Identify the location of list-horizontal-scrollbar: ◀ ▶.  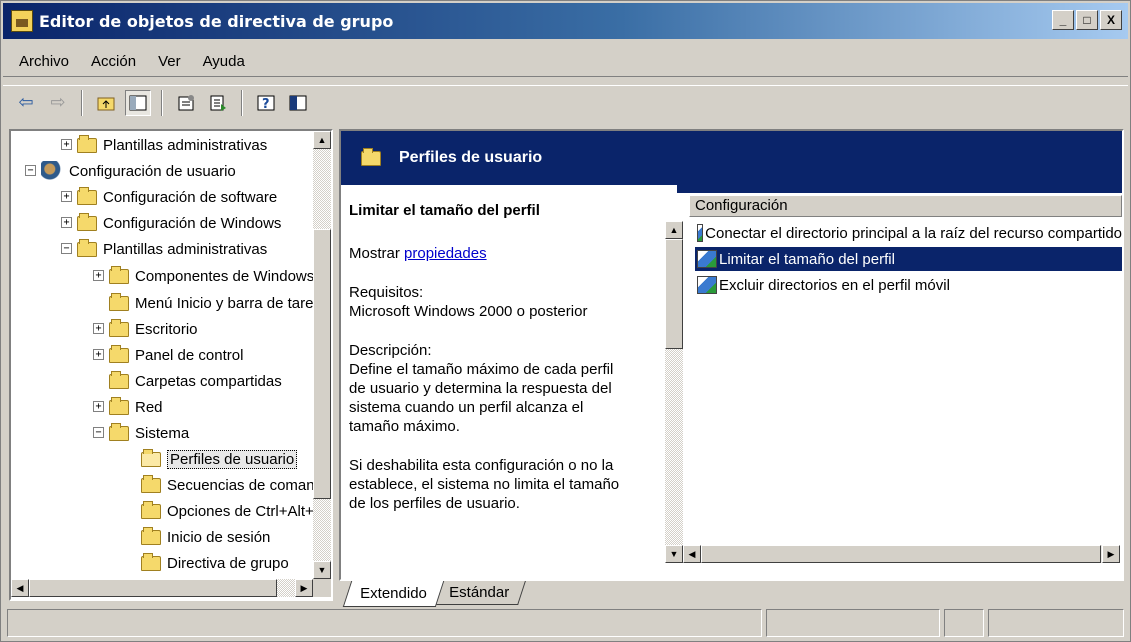
(901, 554).